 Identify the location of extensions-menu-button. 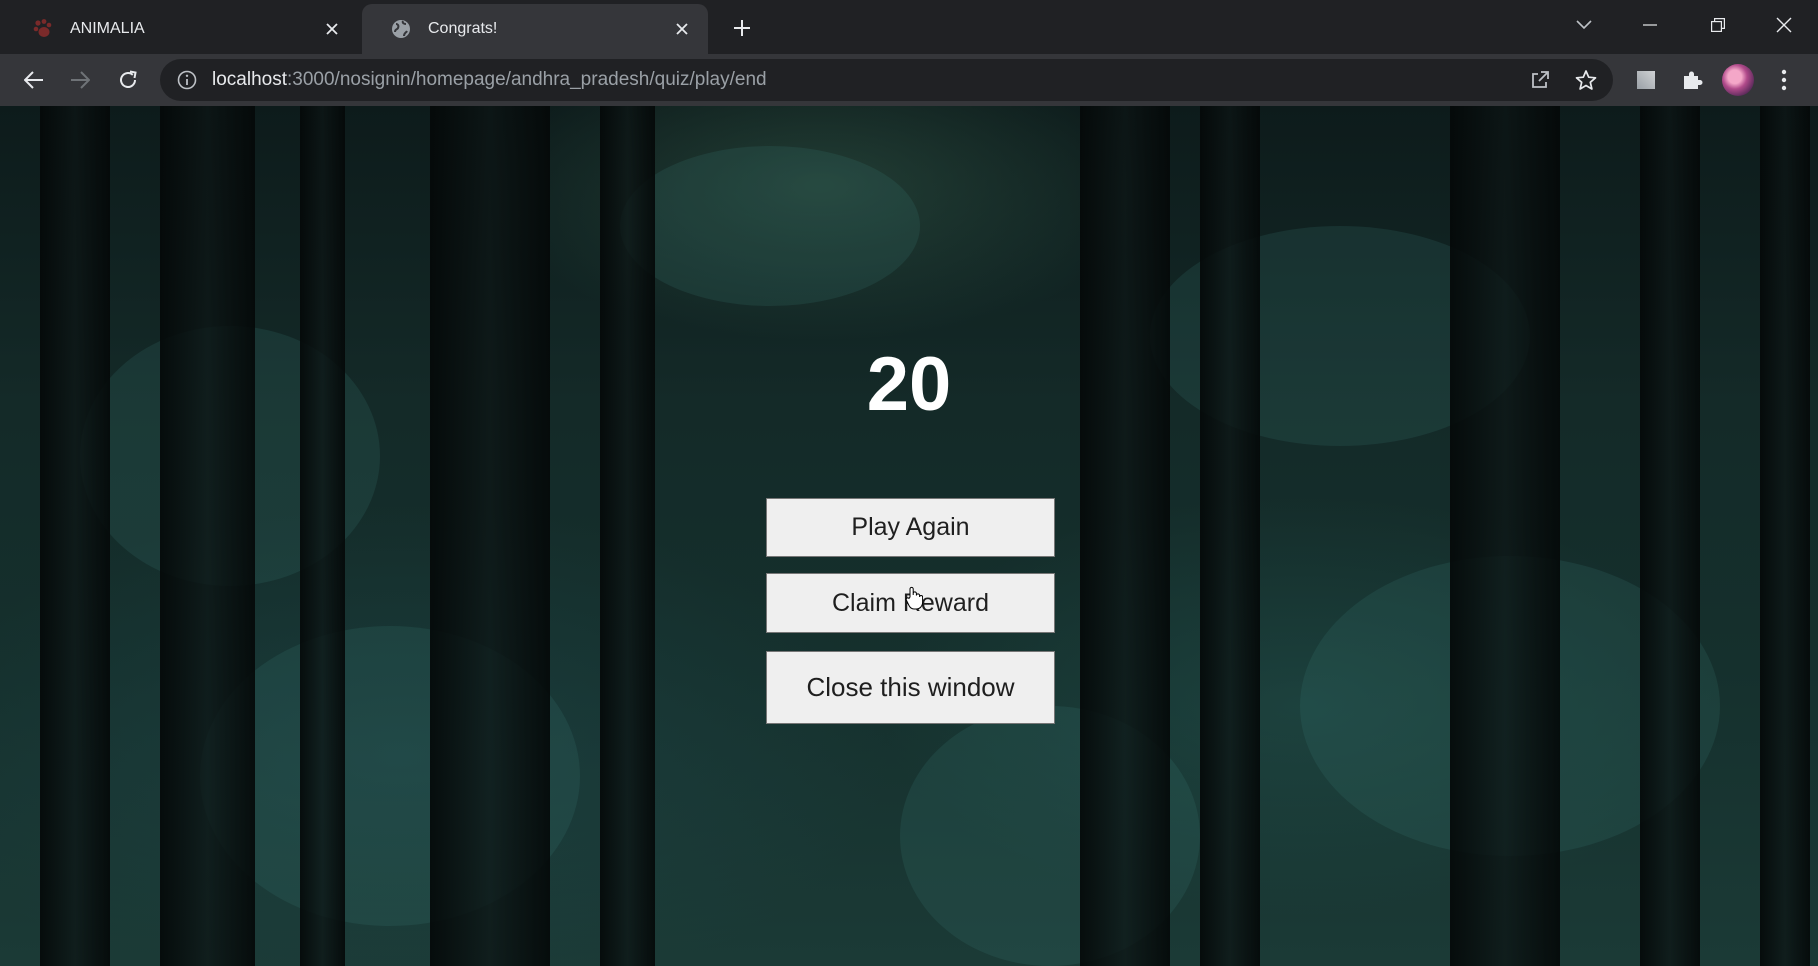
(1692, 80).